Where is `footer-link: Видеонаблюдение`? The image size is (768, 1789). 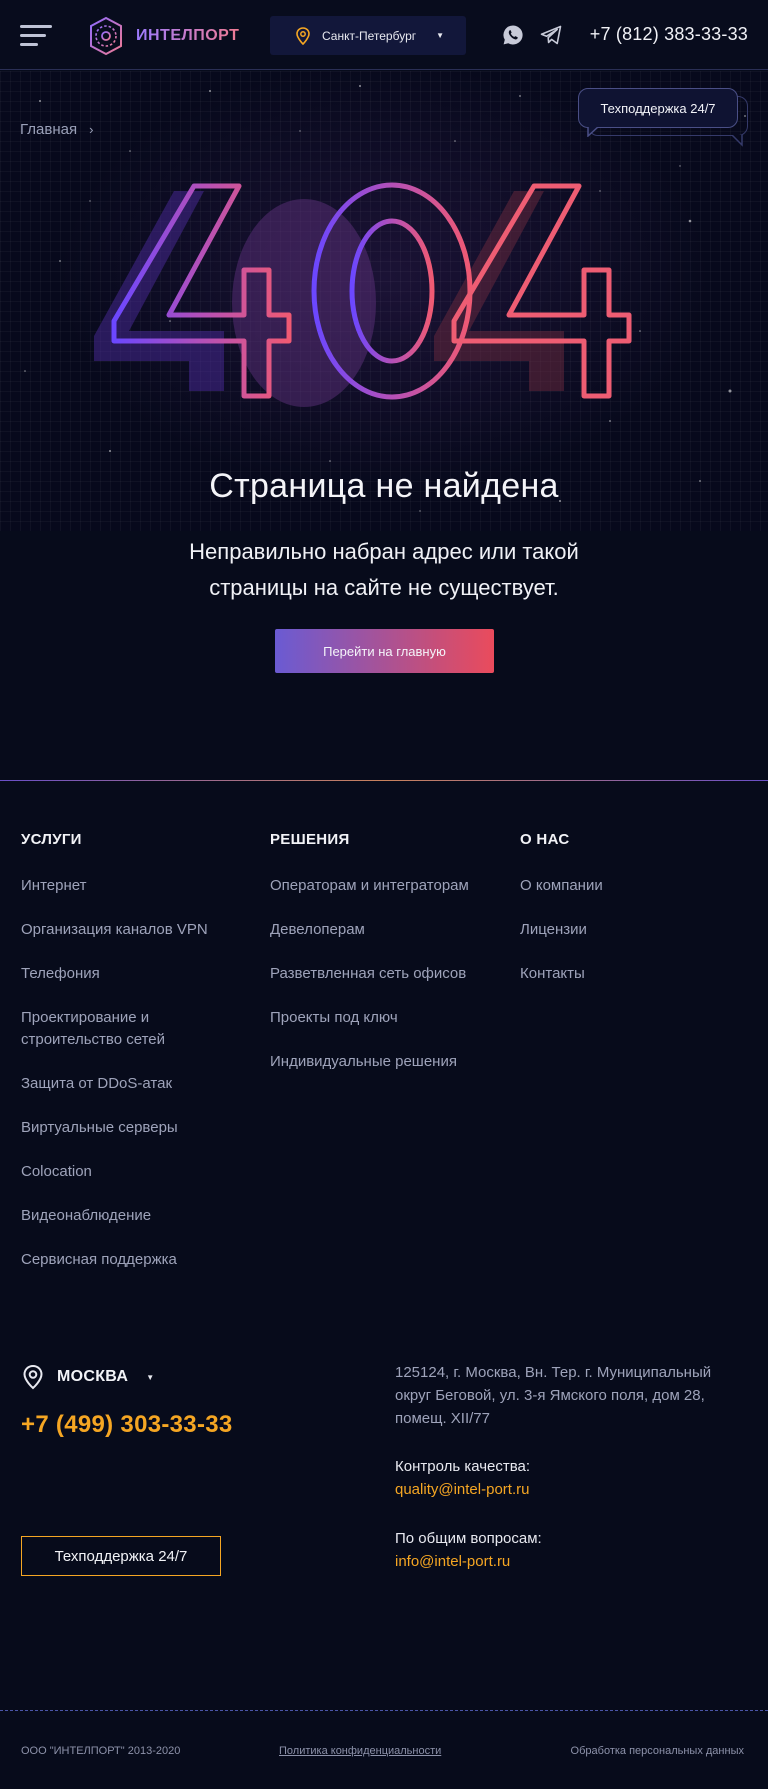
footer-link: Видеонаблюдение is located at coordinates (136, 1216).